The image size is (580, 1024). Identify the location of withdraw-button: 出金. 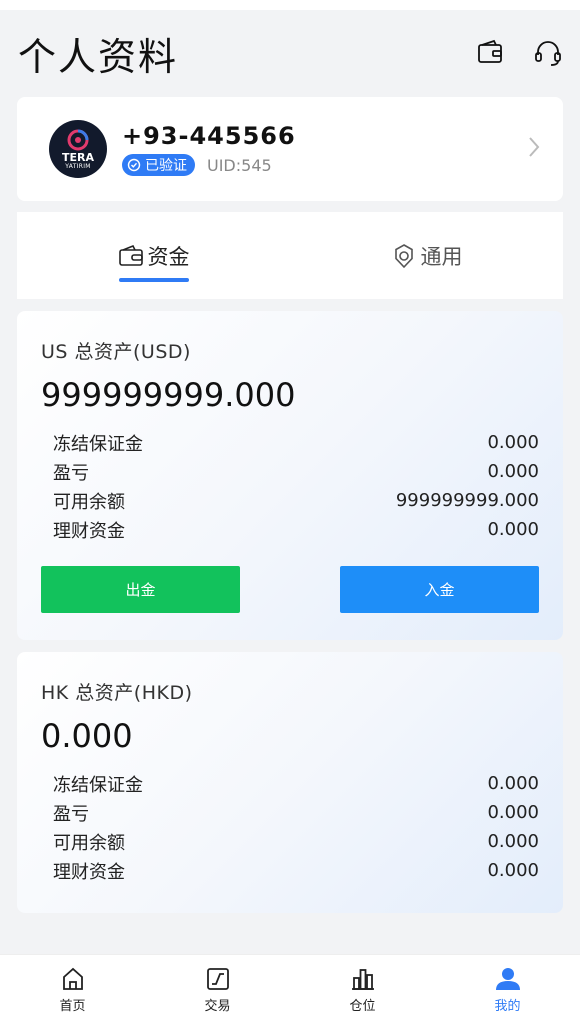
(140, 589).